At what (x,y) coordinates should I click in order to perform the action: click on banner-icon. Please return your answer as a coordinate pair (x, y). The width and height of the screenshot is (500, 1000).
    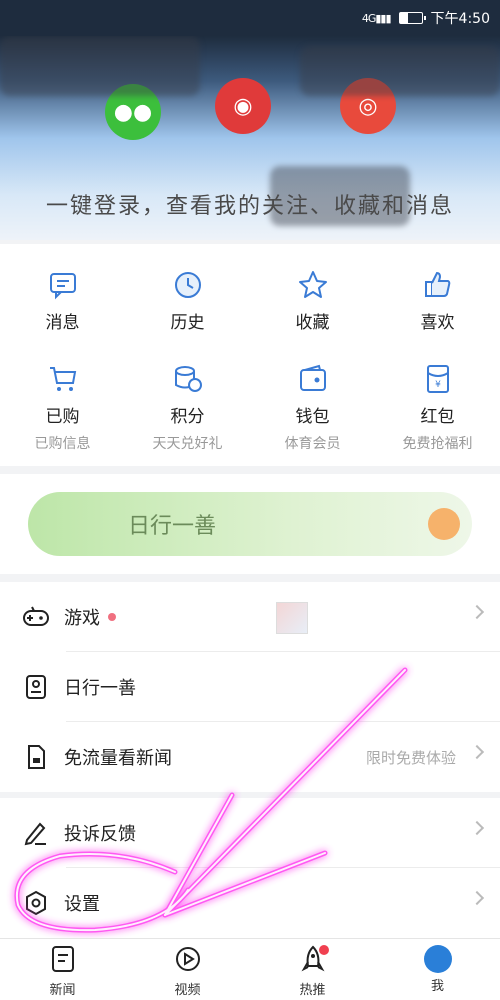
    Looking at the image, I should click on (444, 524).